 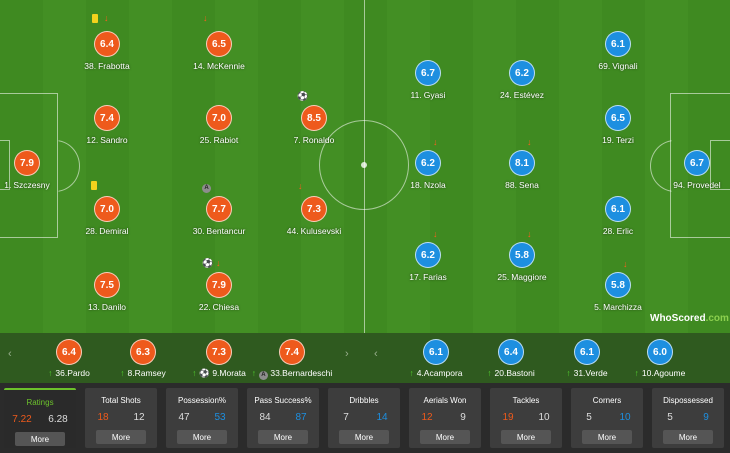 What do you see at coordinates (428, 95) in the screenshot?
I see `player-name: 11. Gyasi` at bounding box center [428, 95].